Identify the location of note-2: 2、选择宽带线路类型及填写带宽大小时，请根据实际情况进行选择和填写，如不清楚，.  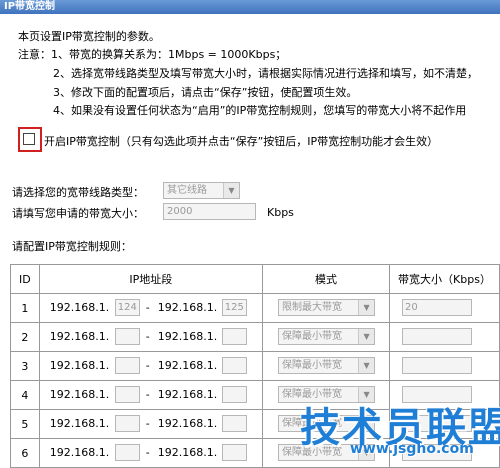
(265, 73).